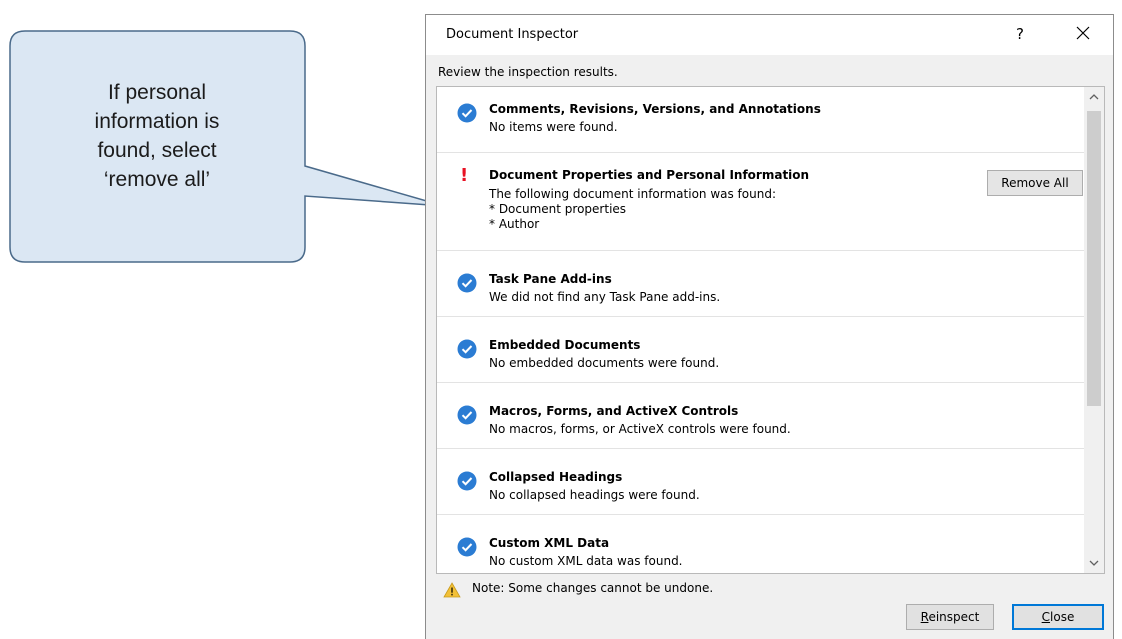  I want to click on close-mnemonic: C, so click(1046, 617).